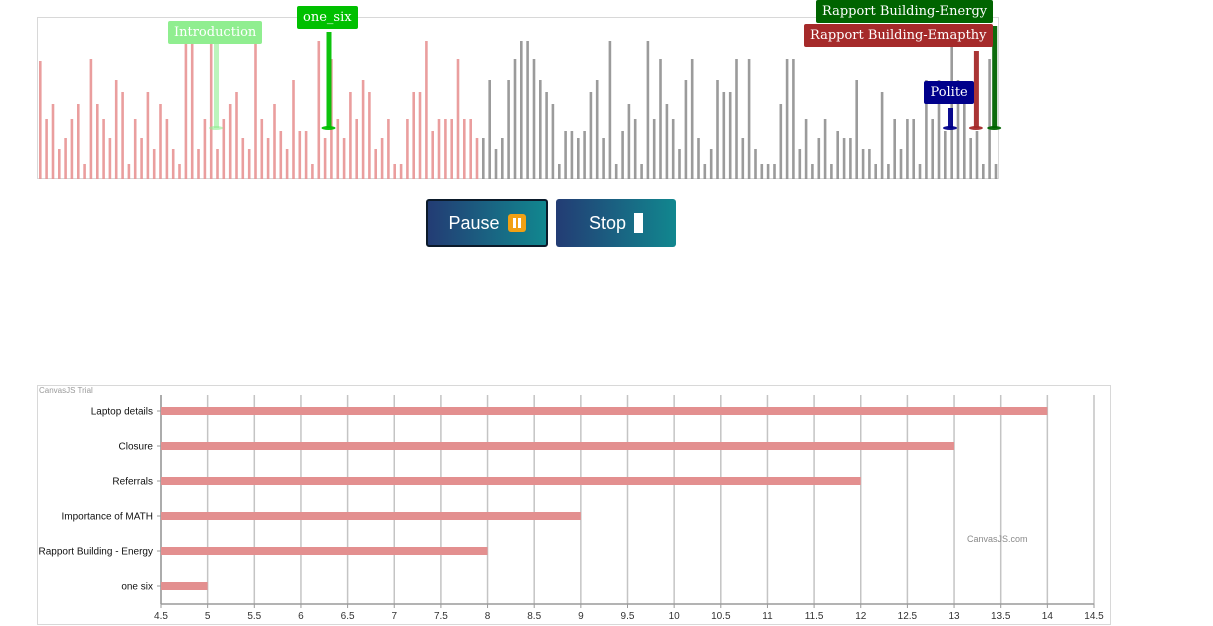 This screenshot has width=1213, height=626. I want to click on stop-button-label: Stop, so click(607, 222).